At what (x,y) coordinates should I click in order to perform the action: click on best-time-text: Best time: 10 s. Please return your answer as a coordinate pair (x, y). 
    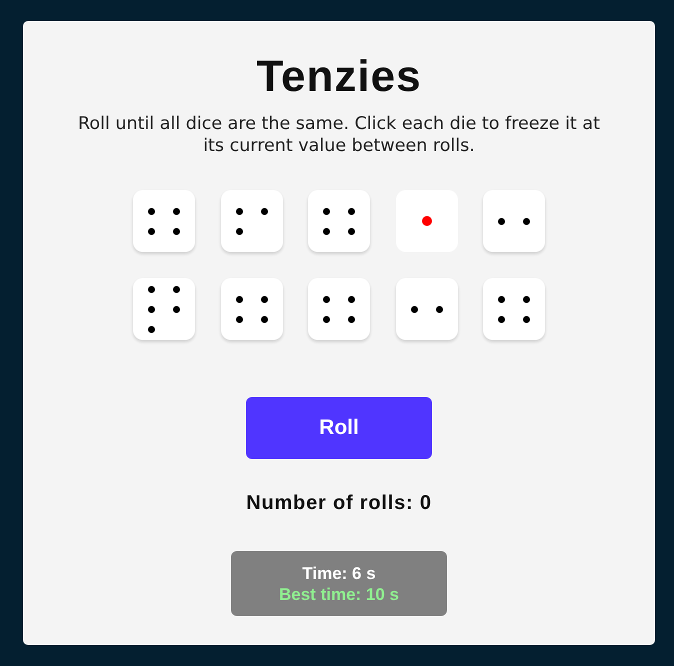
    Looking at the image, I should click on (339, 594).